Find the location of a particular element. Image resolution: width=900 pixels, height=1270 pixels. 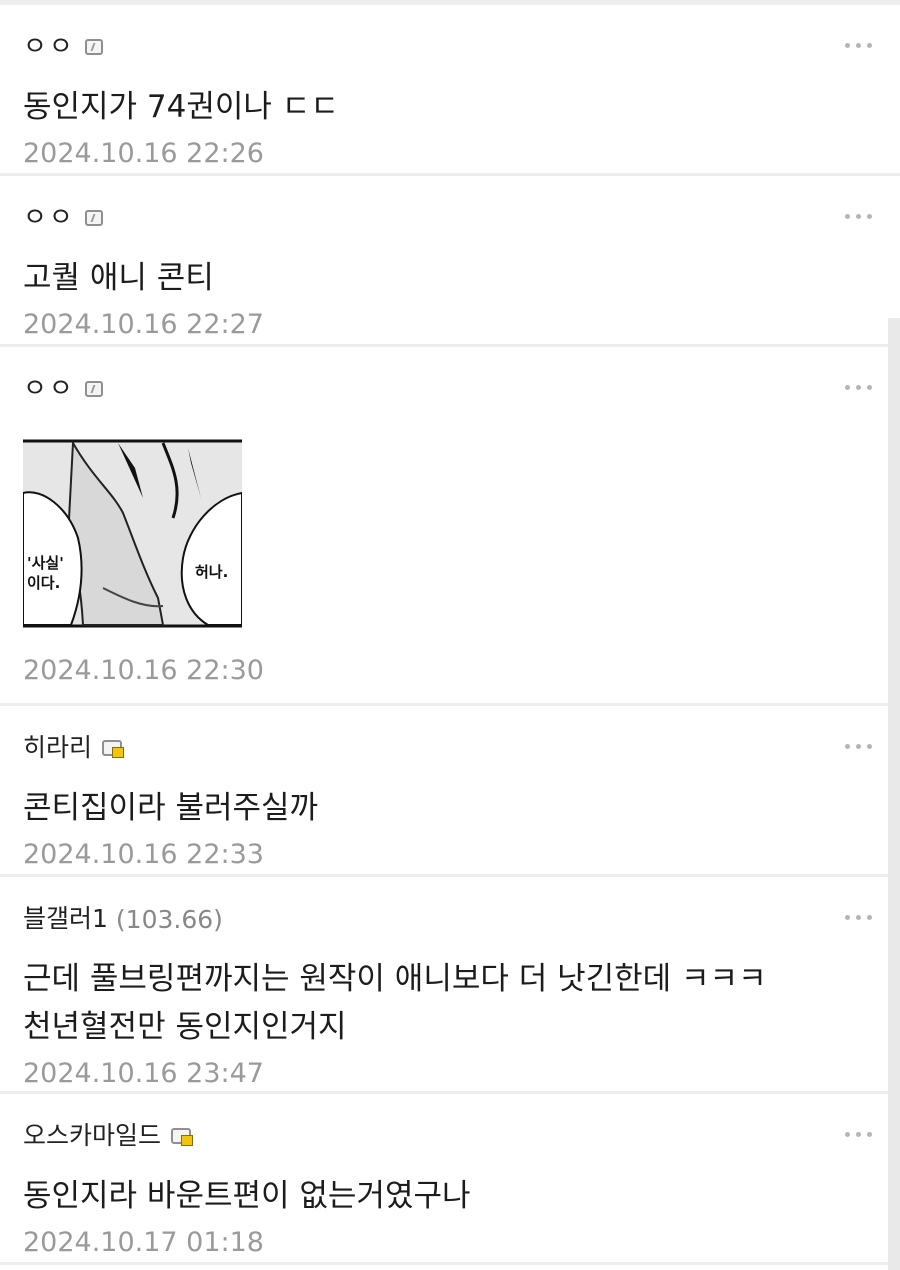

comment-text: 고퀄 애니 콘티 is located at coordinates (118, 278).